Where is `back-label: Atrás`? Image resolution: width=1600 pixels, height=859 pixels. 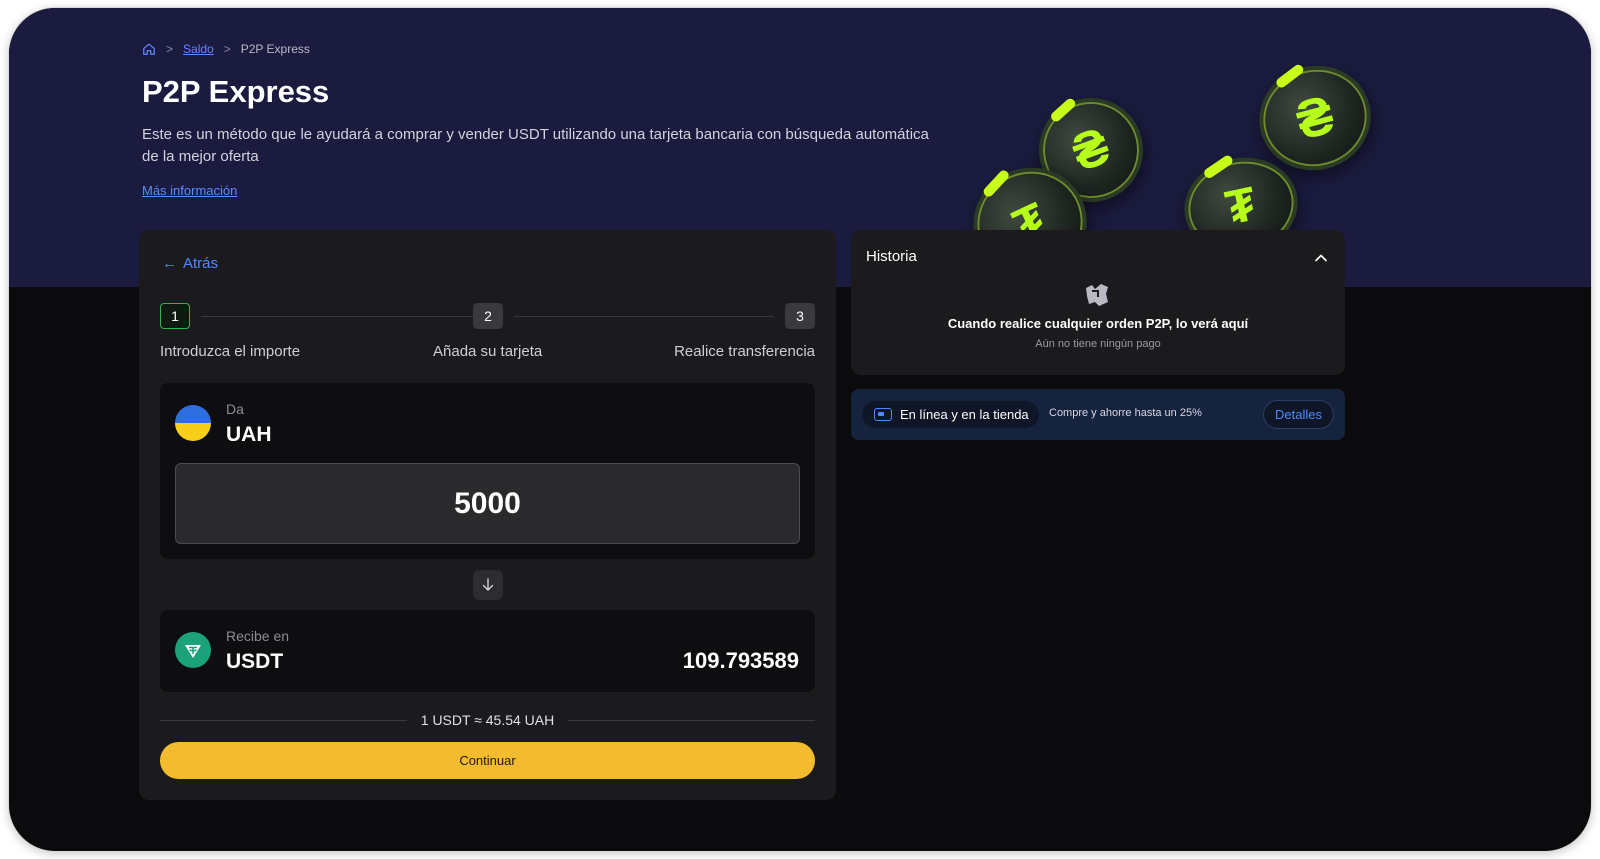
back-label: Atrás is located at coordinates (201, 263).